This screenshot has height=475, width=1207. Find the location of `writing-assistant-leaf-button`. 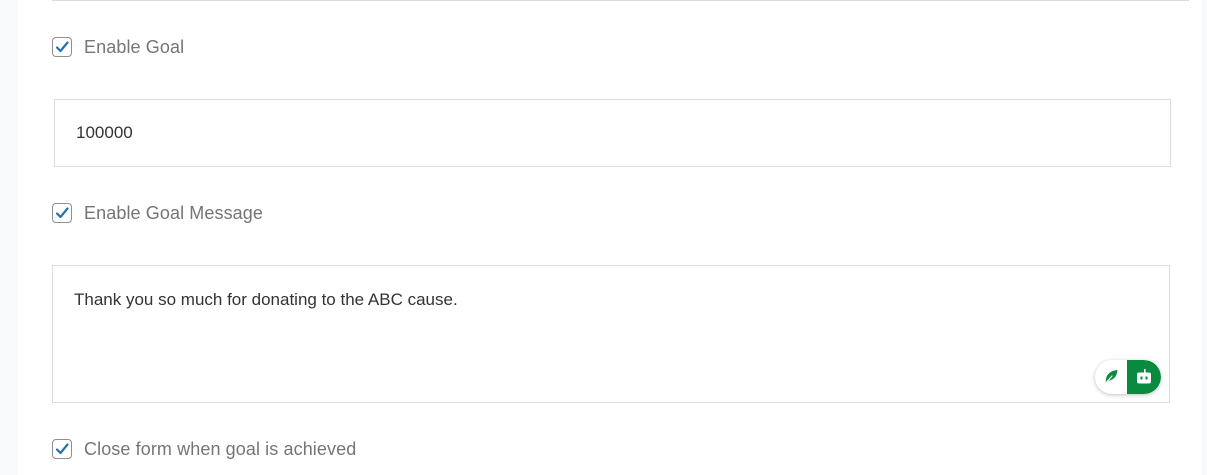

writing-assistant-leaf-button is located at coordinates (1111, 377).